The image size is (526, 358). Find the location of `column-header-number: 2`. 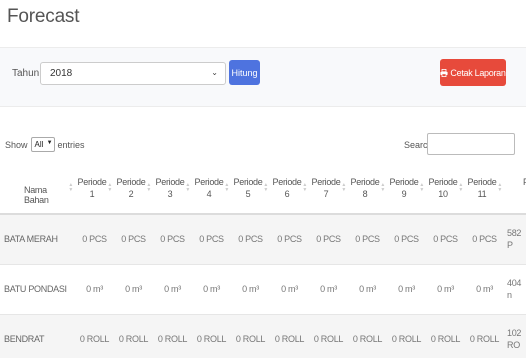

column-header-number: 2 is located at coordinates (131, 193).